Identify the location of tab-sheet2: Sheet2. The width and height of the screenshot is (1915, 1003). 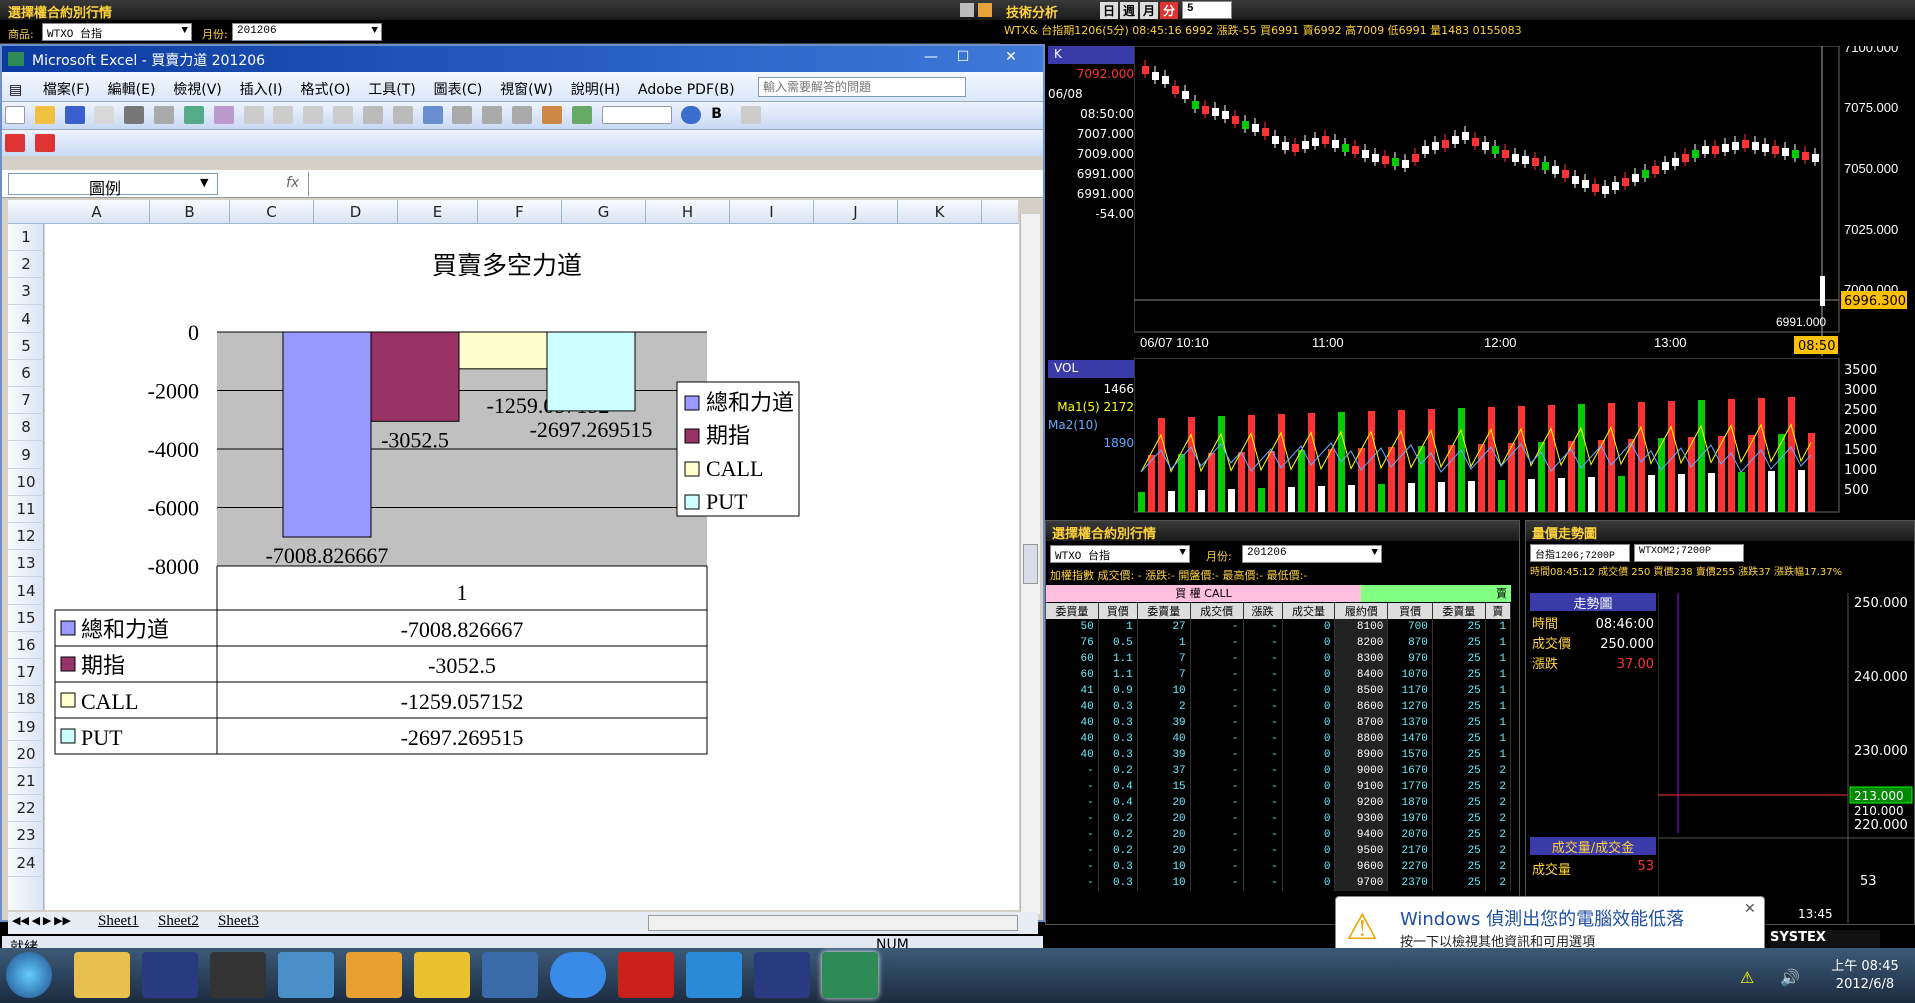
(178, 921).